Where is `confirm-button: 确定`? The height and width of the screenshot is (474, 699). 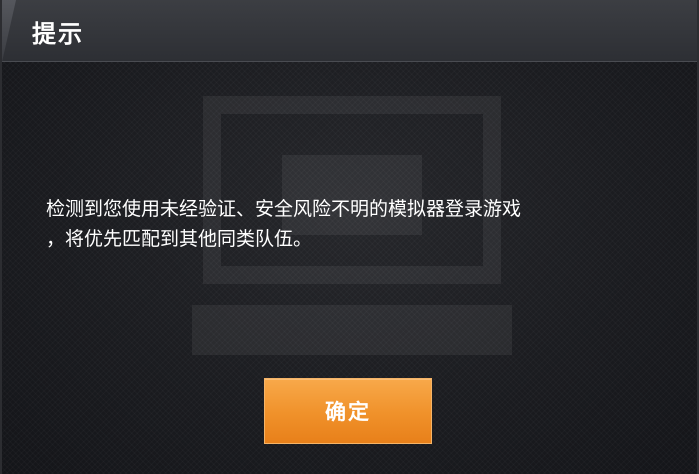
confirm-button: 确定 is located at coordinates (348, 411).